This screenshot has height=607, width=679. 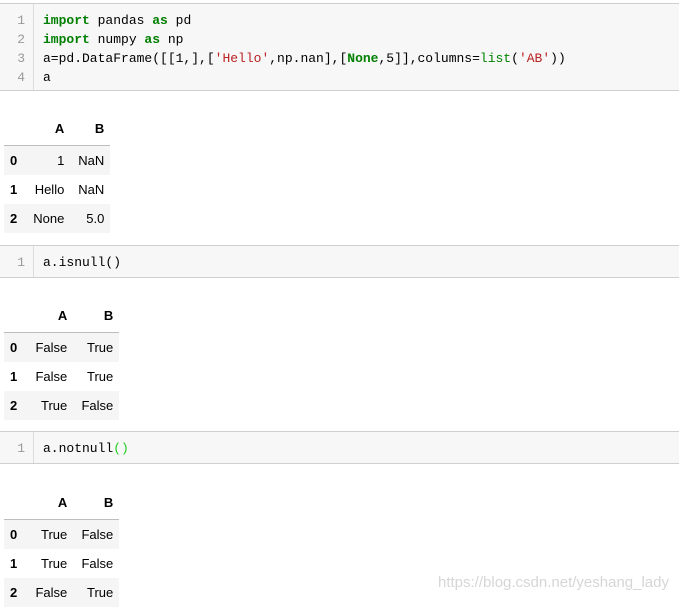 I want to click on code-token: None, so click(x=363, y=58).